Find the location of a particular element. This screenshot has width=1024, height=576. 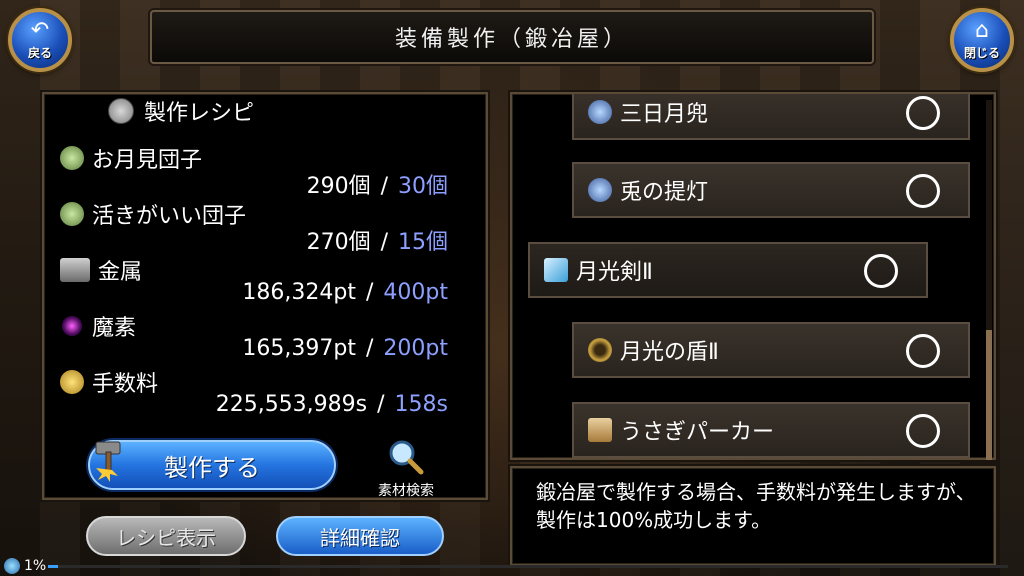

material-search-button: 素材検索 is located at coordinates (406, 469).